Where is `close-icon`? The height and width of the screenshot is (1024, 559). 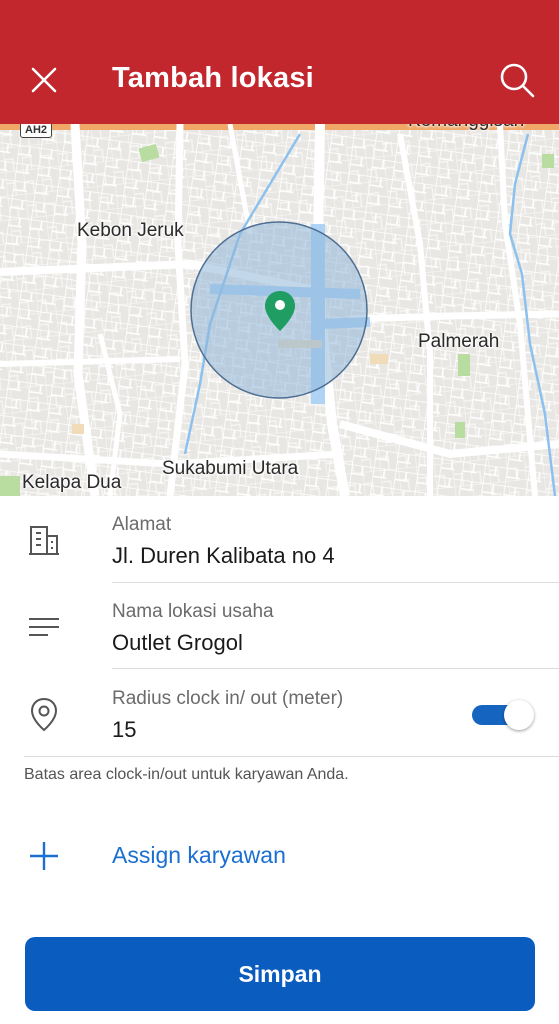
close-icon is located at coordinates (44, 80).